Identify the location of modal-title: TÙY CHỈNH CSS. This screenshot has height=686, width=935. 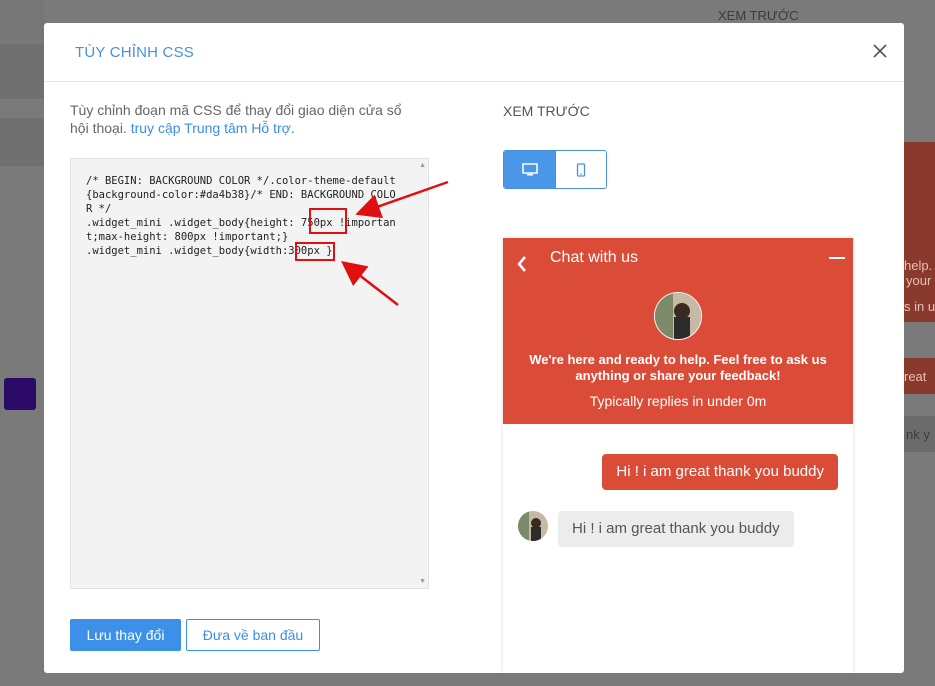
(135, 52).